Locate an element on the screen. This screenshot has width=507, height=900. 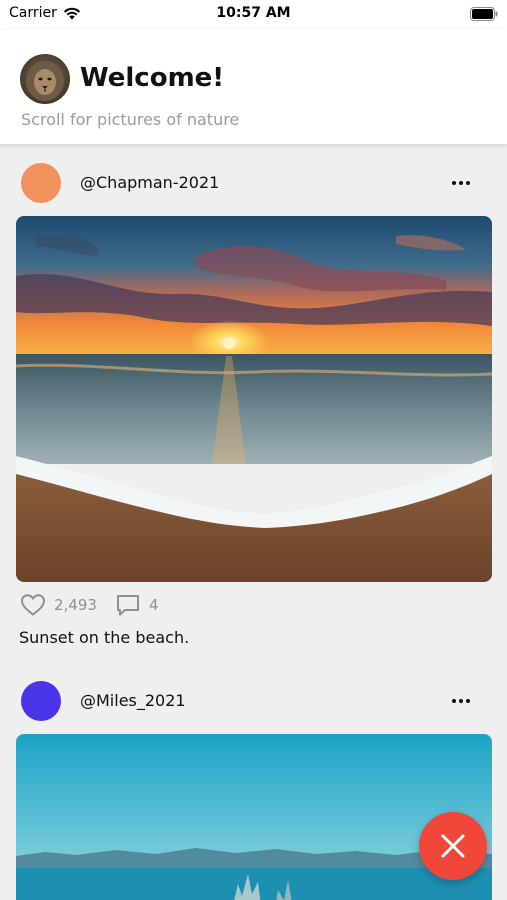
close-fab-button is located at coordinates (453, 846).